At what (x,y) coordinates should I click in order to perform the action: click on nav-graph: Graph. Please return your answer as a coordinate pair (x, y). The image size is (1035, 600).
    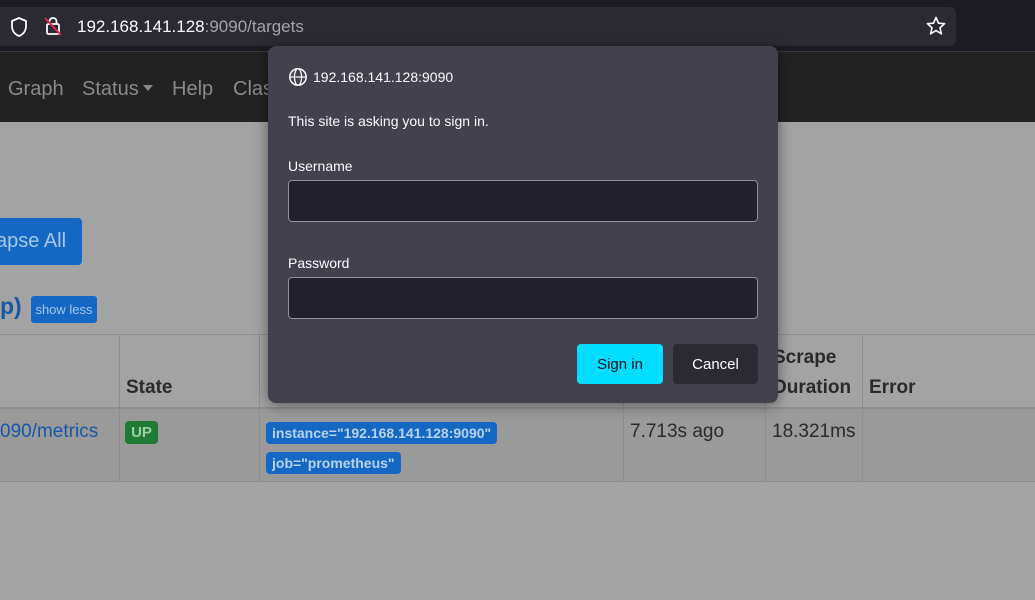
    Looking at the image, I should click on (36, 89).